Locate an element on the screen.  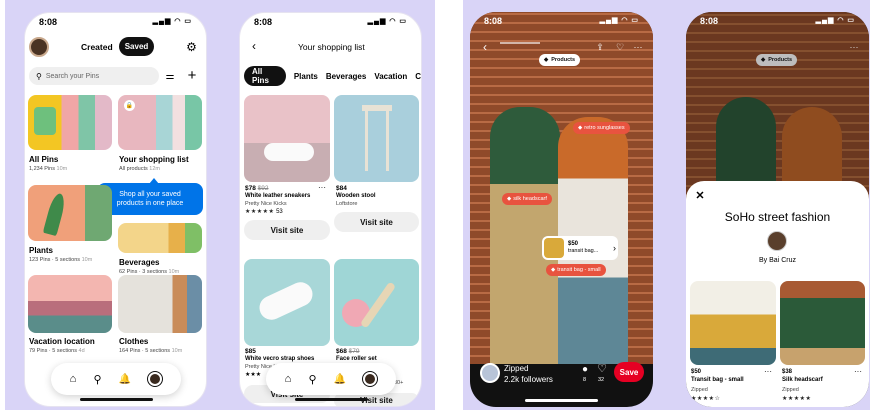
product-tag-sunglasses: ◆ retro sunglasses is located at coordinates (601, 128).